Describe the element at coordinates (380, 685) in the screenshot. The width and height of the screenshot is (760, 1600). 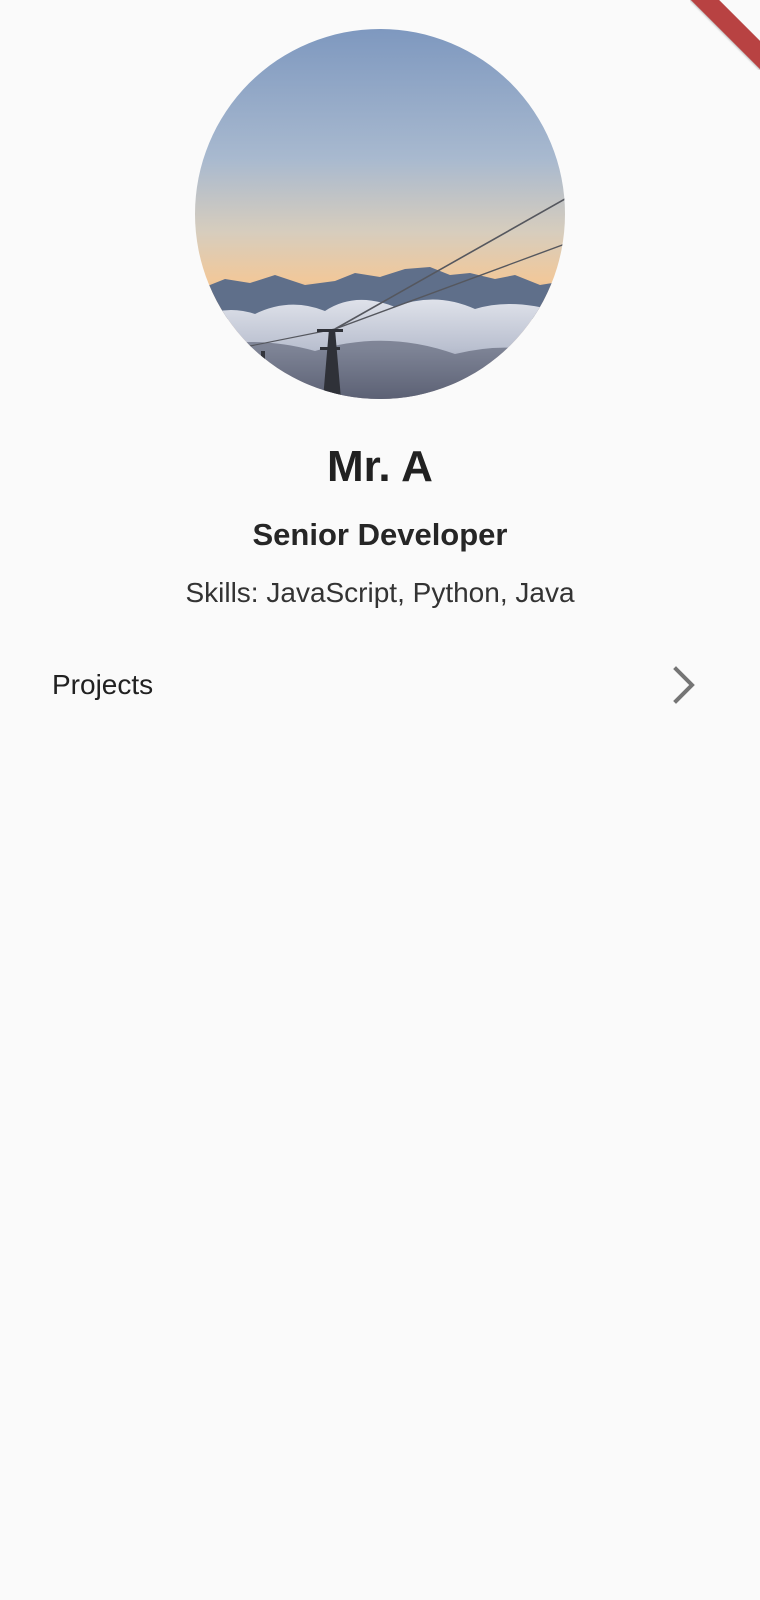
I see `projects-list-item: Projects` at that location.